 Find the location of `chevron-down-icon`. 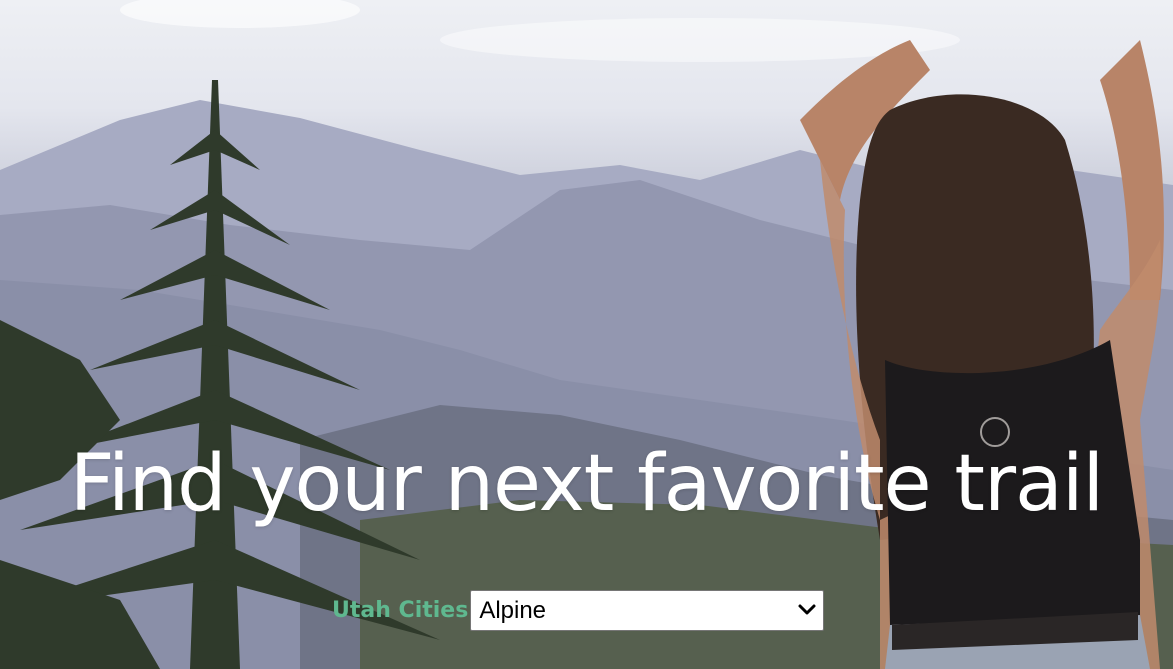

chevron-down-icon is located at coordinates (807, 609).